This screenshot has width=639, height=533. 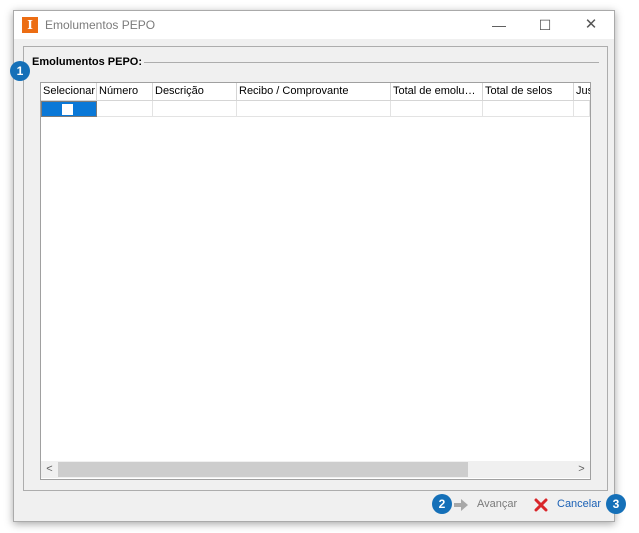 I want to click on cancelar-button: Cancelar, so click(x=568, y=505).